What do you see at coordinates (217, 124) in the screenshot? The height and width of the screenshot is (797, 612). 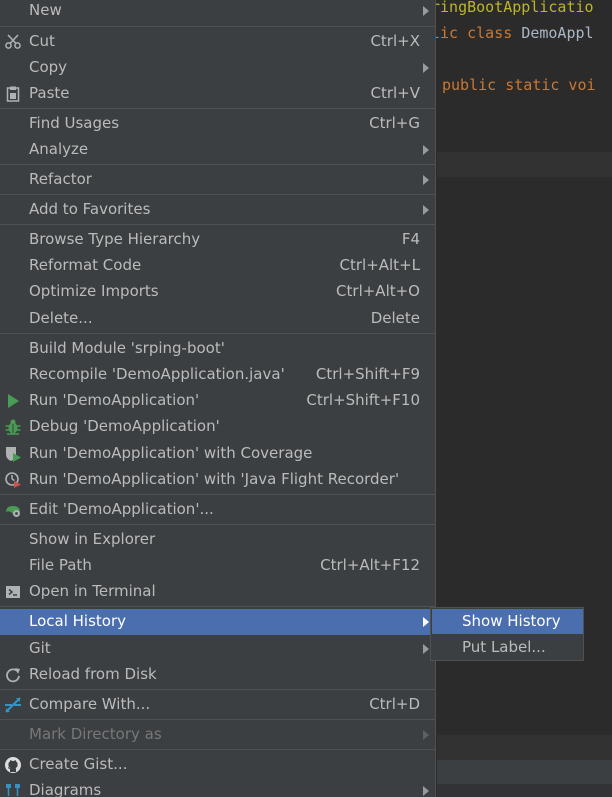 I see `menu-item-find-usages: Find Usages Ctrl+G` at bounding box center [217, 124].